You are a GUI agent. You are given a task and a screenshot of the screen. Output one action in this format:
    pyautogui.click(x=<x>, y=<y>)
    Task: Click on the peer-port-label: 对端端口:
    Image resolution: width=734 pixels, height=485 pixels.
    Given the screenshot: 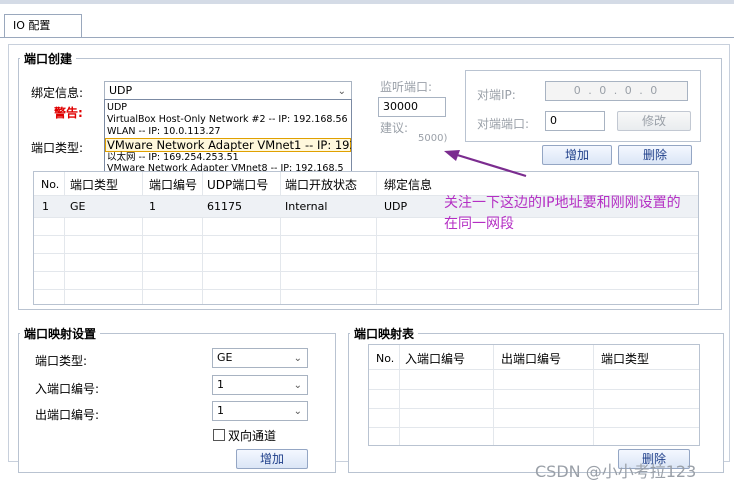 What is the action you would take?
    pyautogui.click(x=503, y=124)
    